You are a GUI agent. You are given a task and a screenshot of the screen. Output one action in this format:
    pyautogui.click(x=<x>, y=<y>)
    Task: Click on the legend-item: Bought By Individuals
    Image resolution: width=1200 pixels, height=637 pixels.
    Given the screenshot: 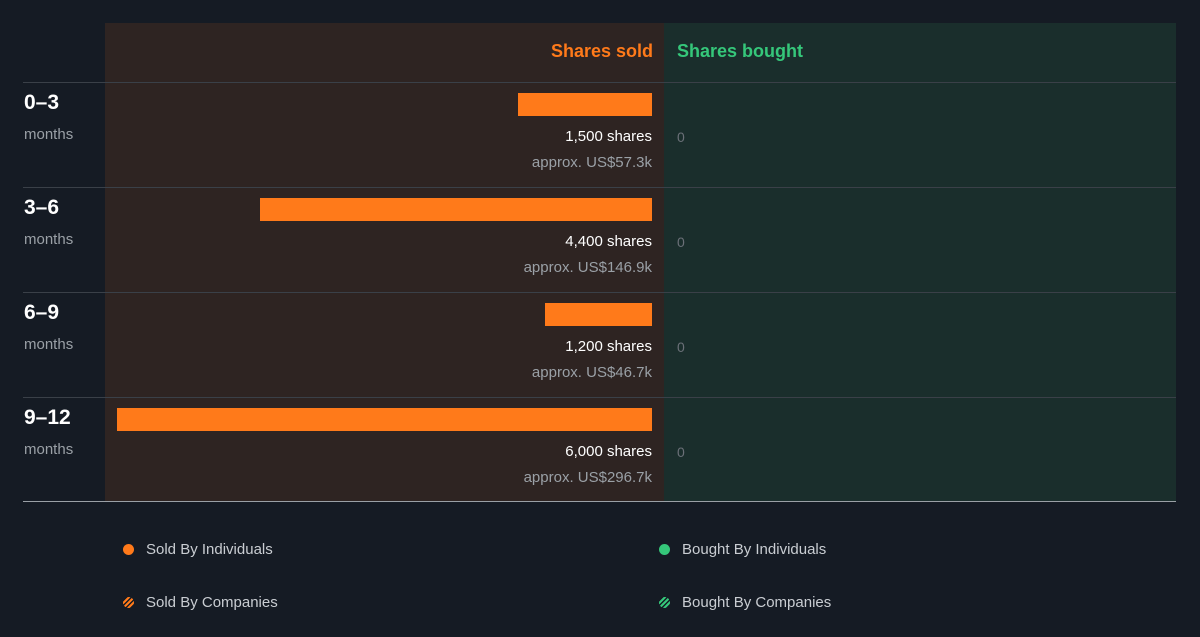 What is the action you would take?
    pyautogui.click(x=742, y=549)
    